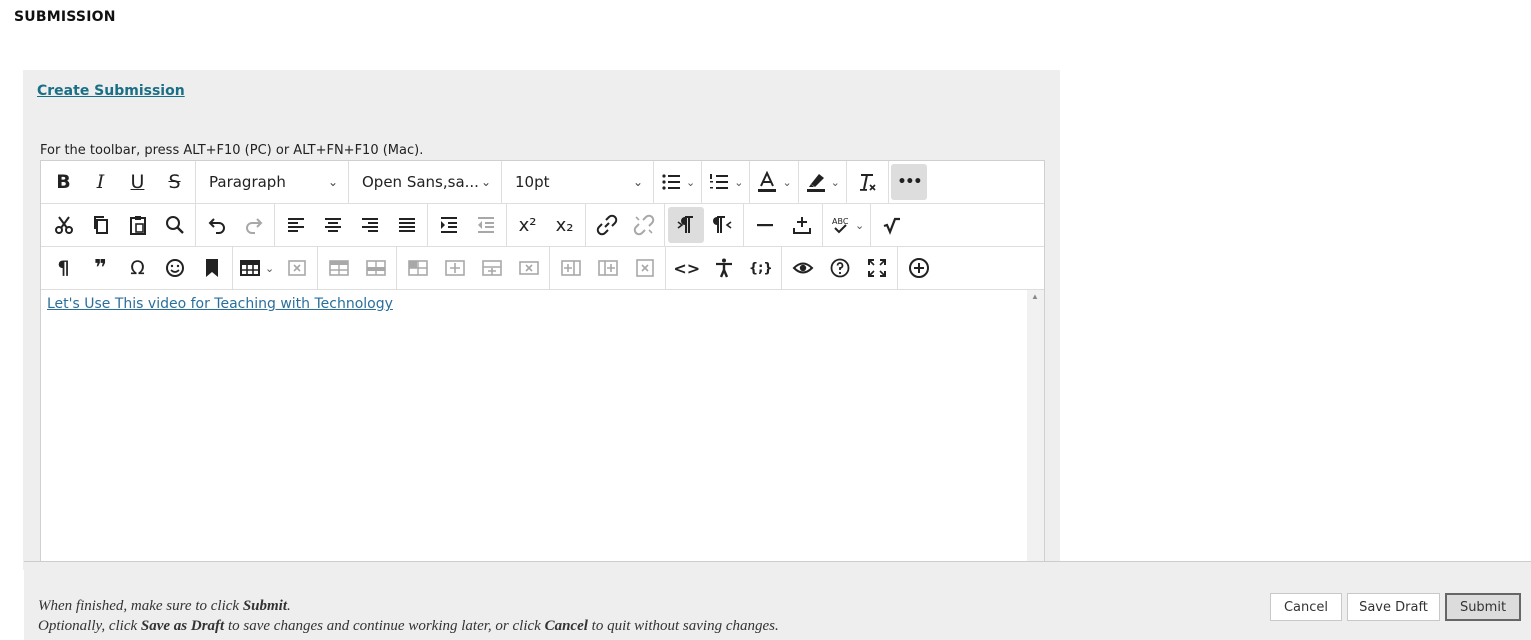 The image size is (1531, 640). I want to click on fullscreen-button, so click(877, 268).